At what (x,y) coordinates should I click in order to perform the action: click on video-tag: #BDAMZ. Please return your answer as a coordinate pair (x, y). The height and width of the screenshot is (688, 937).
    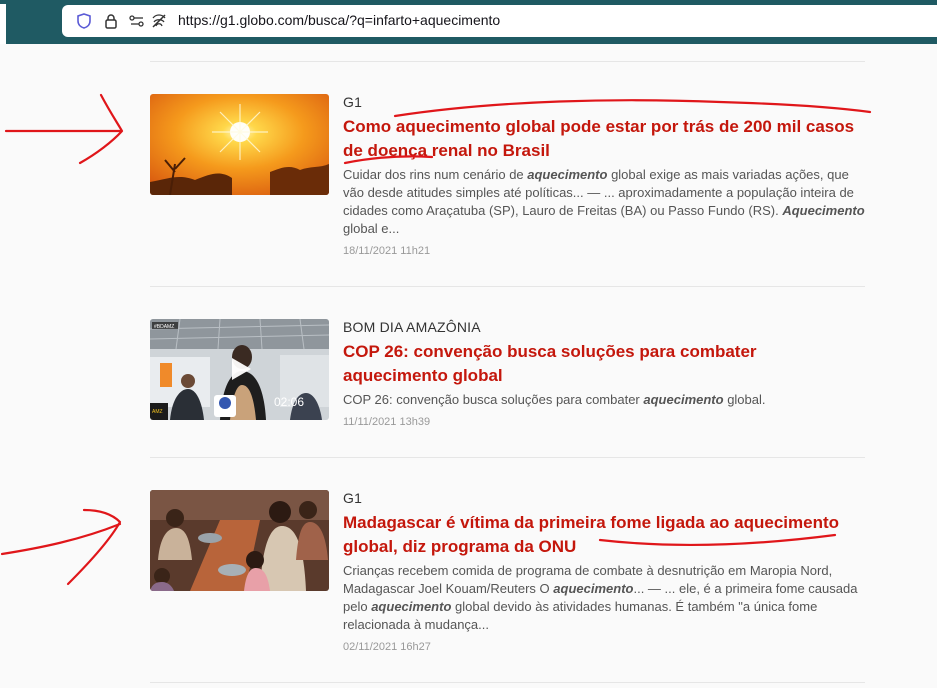
    Looking at the image, I should click on (164, 327).